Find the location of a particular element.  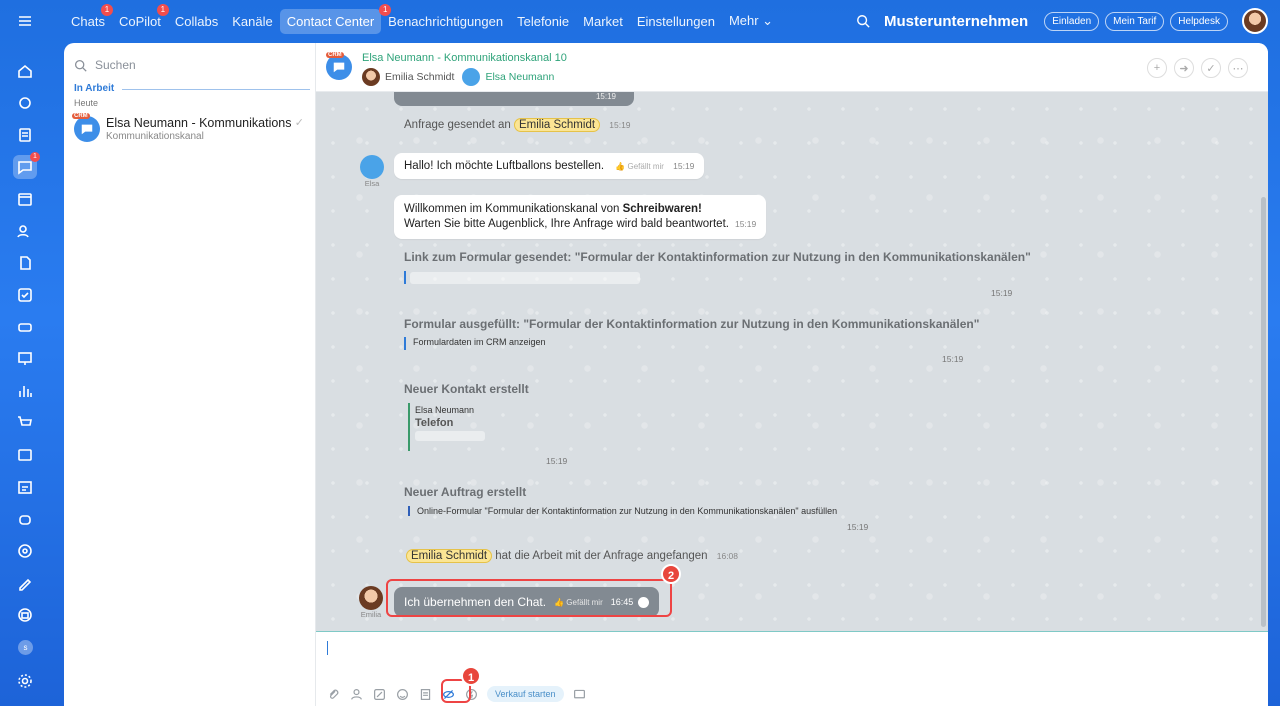

chat-window-icon is located at coordinates (580, 694).